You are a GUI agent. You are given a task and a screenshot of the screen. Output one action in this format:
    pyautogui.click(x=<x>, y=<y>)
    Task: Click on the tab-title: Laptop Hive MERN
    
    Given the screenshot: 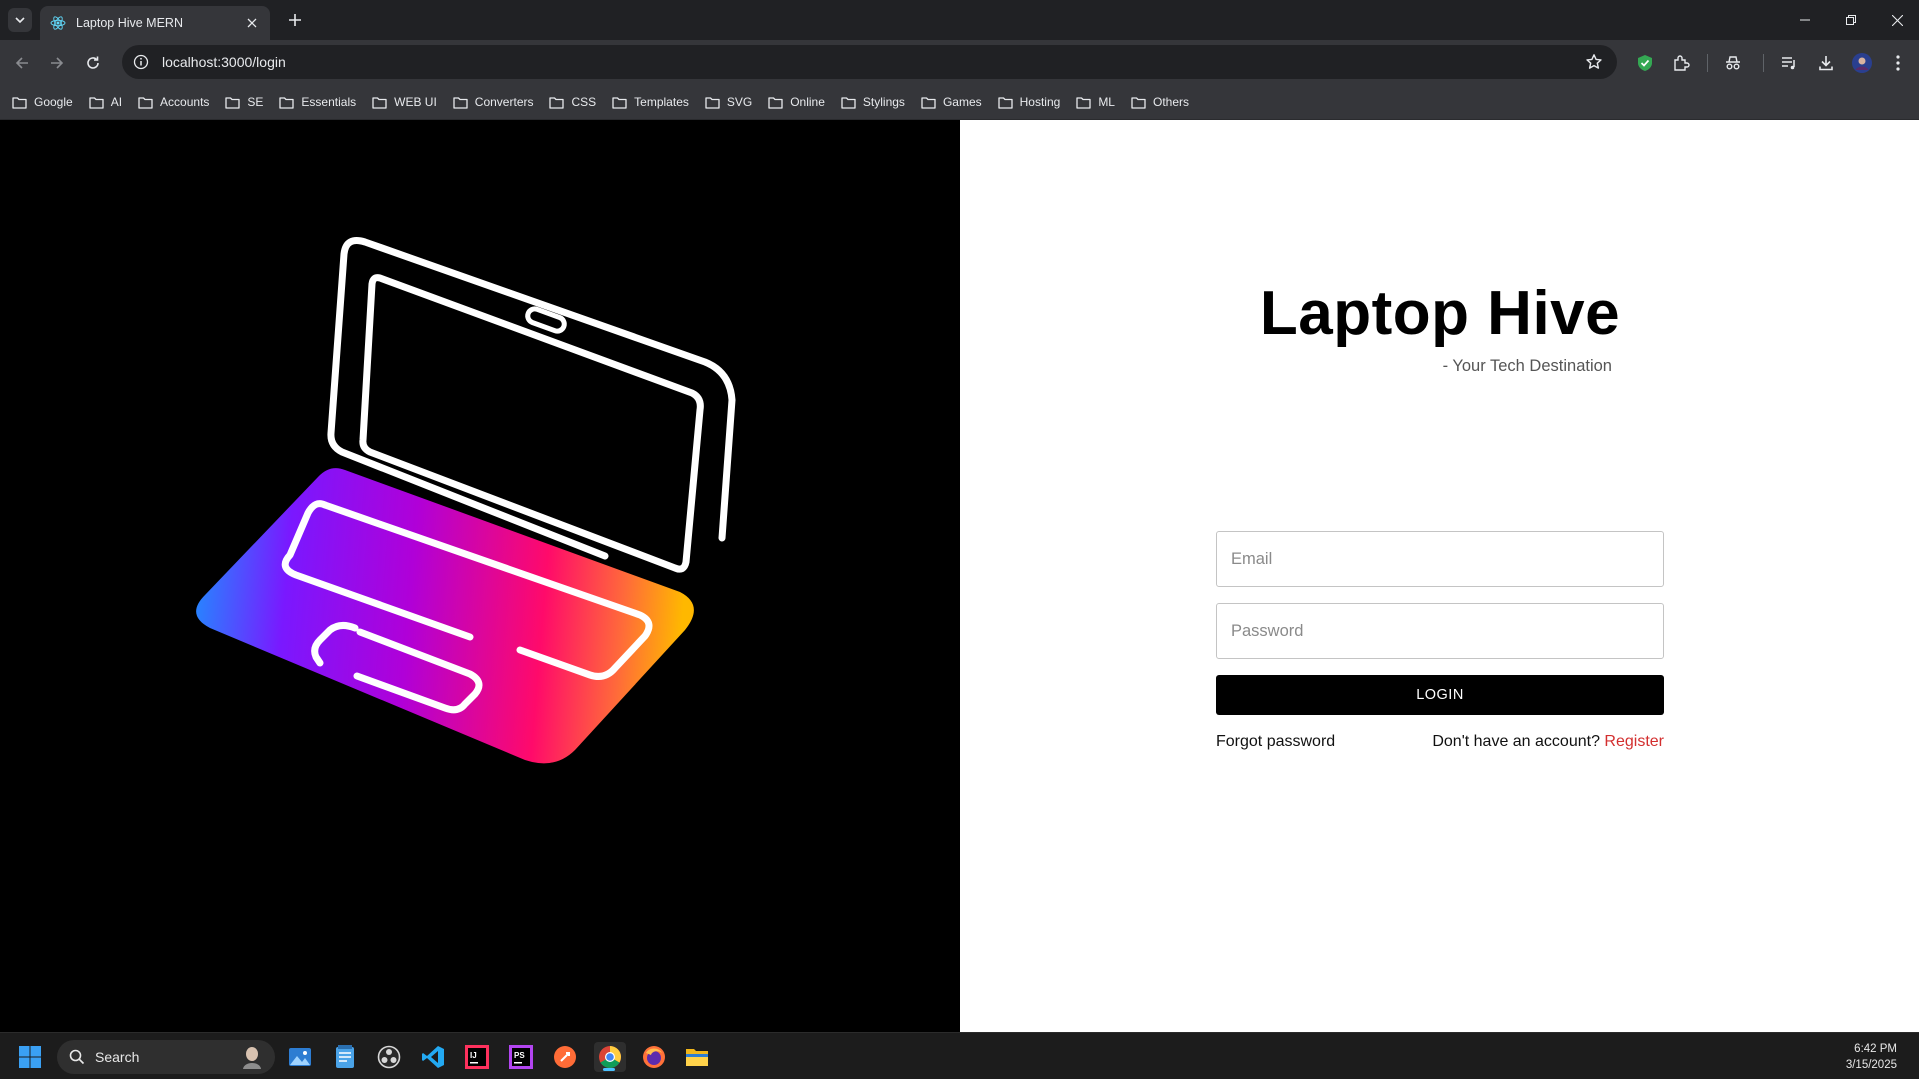 What is the action you would take?
    pyautogui.click(x=129, y=23)
    